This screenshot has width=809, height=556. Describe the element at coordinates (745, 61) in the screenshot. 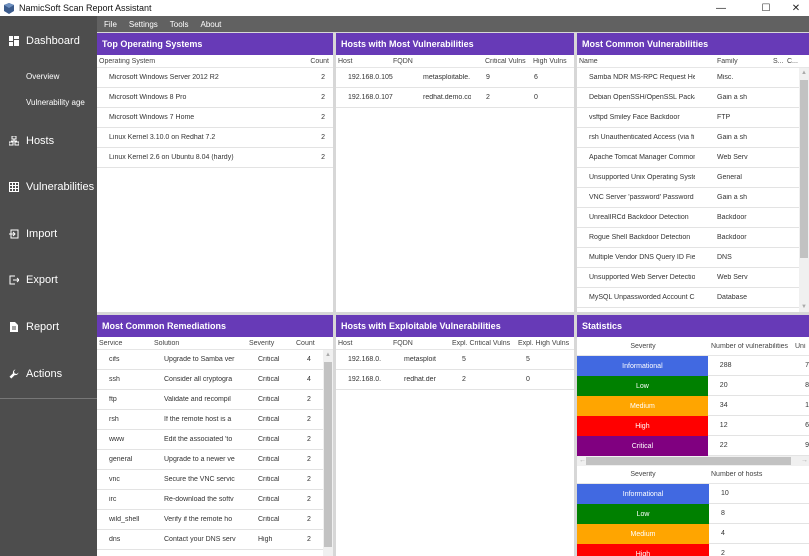

I see `column-header: Family` at that location.